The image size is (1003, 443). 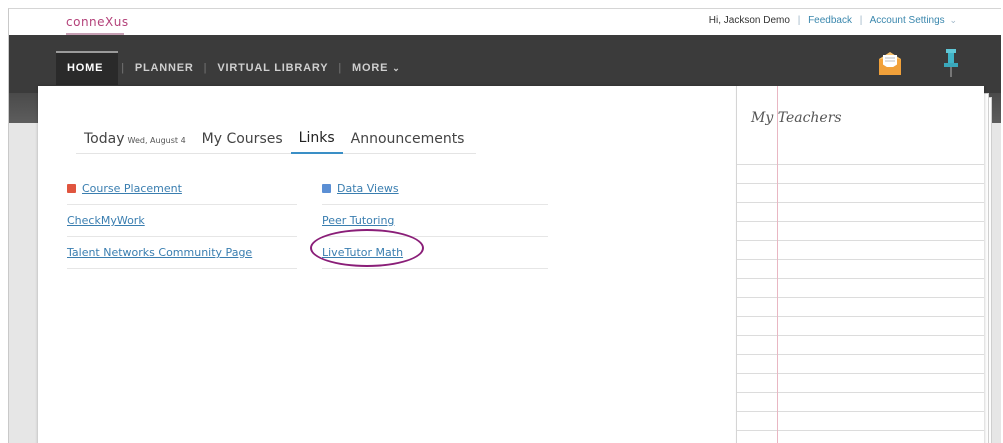 I want to click on main-nav: HOME | PLANNER | VIRTUAL LIBRARY | MORE ⌄, so click(x=505, y=64).